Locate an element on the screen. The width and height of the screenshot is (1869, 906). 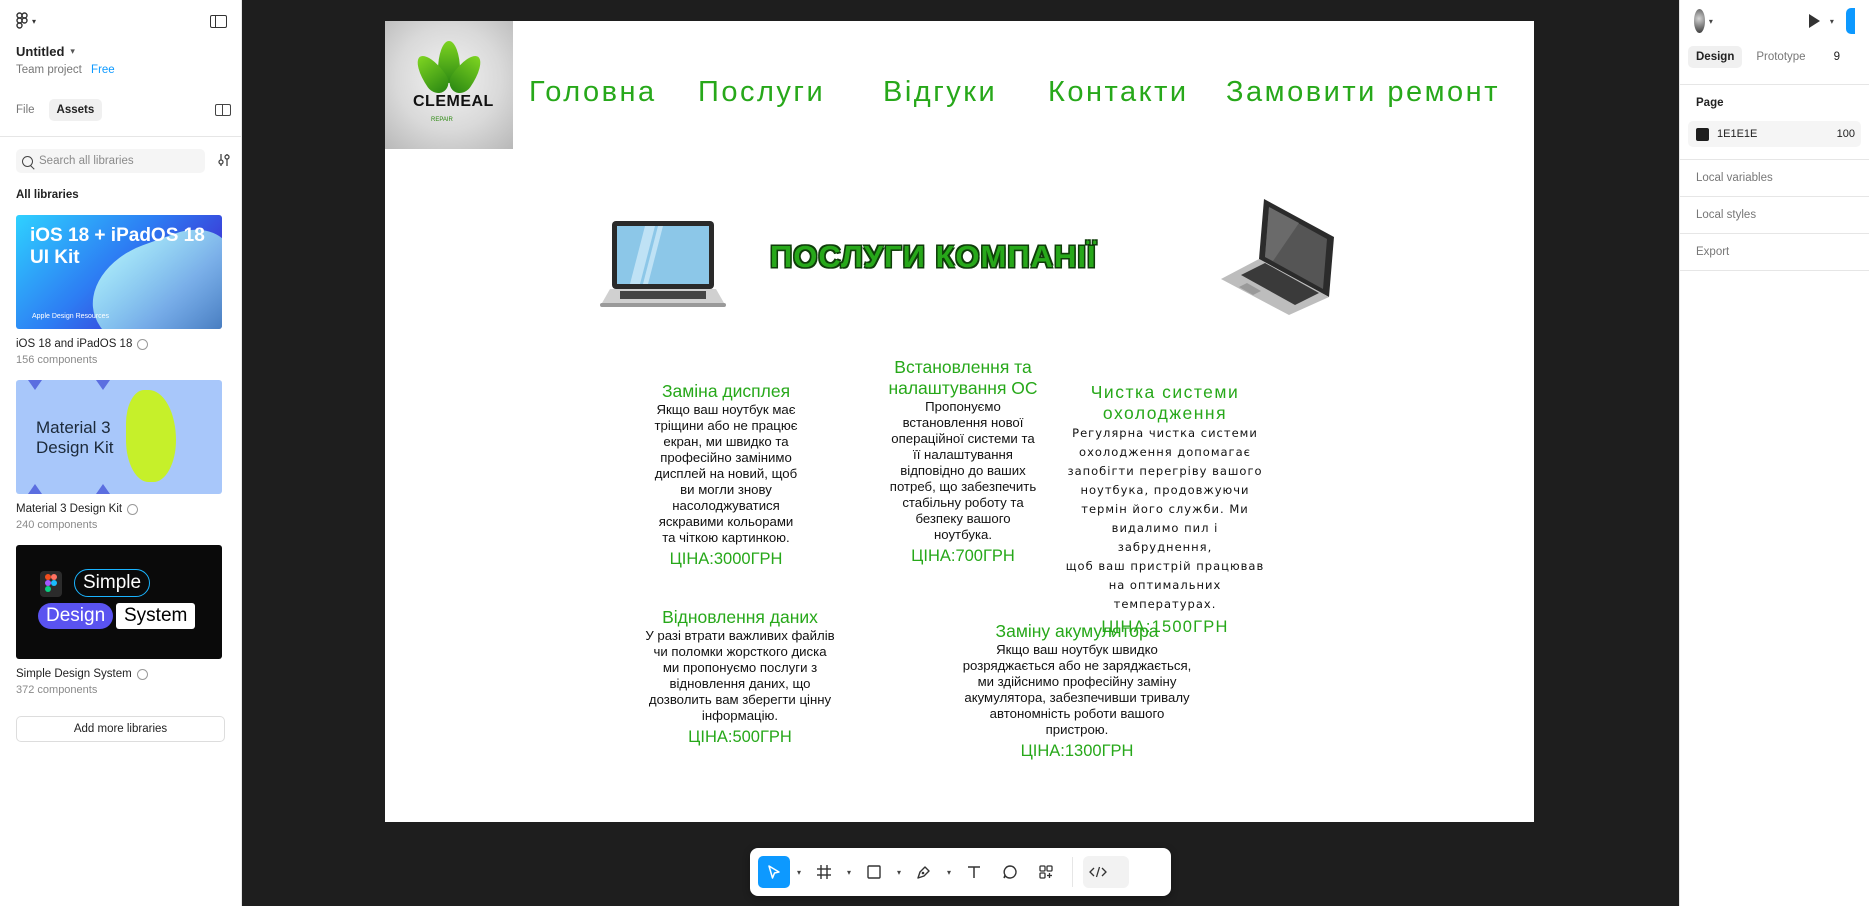
globe-icon is located at coordinates (142, 674).